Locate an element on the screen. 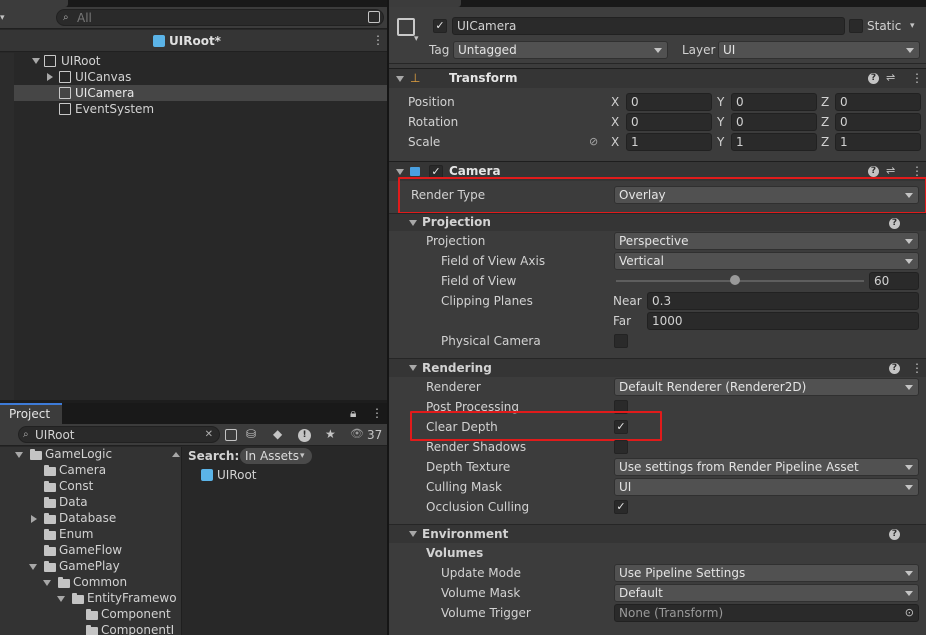  layer-dropdown: UI is located at coordinates (819, 50).